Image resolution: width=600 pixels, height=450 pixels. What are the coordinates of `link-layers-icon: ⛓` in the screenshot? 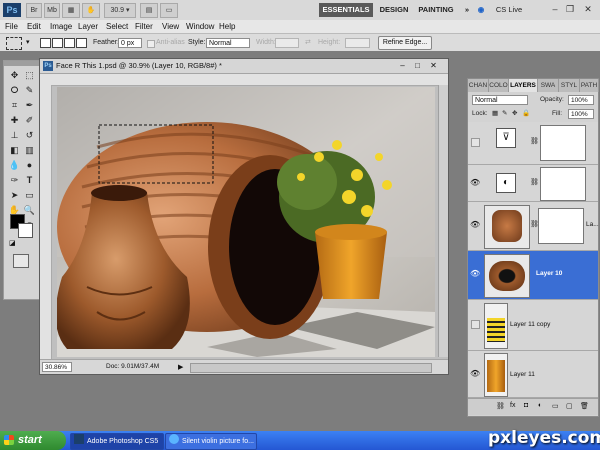 It's located at (500, 406).